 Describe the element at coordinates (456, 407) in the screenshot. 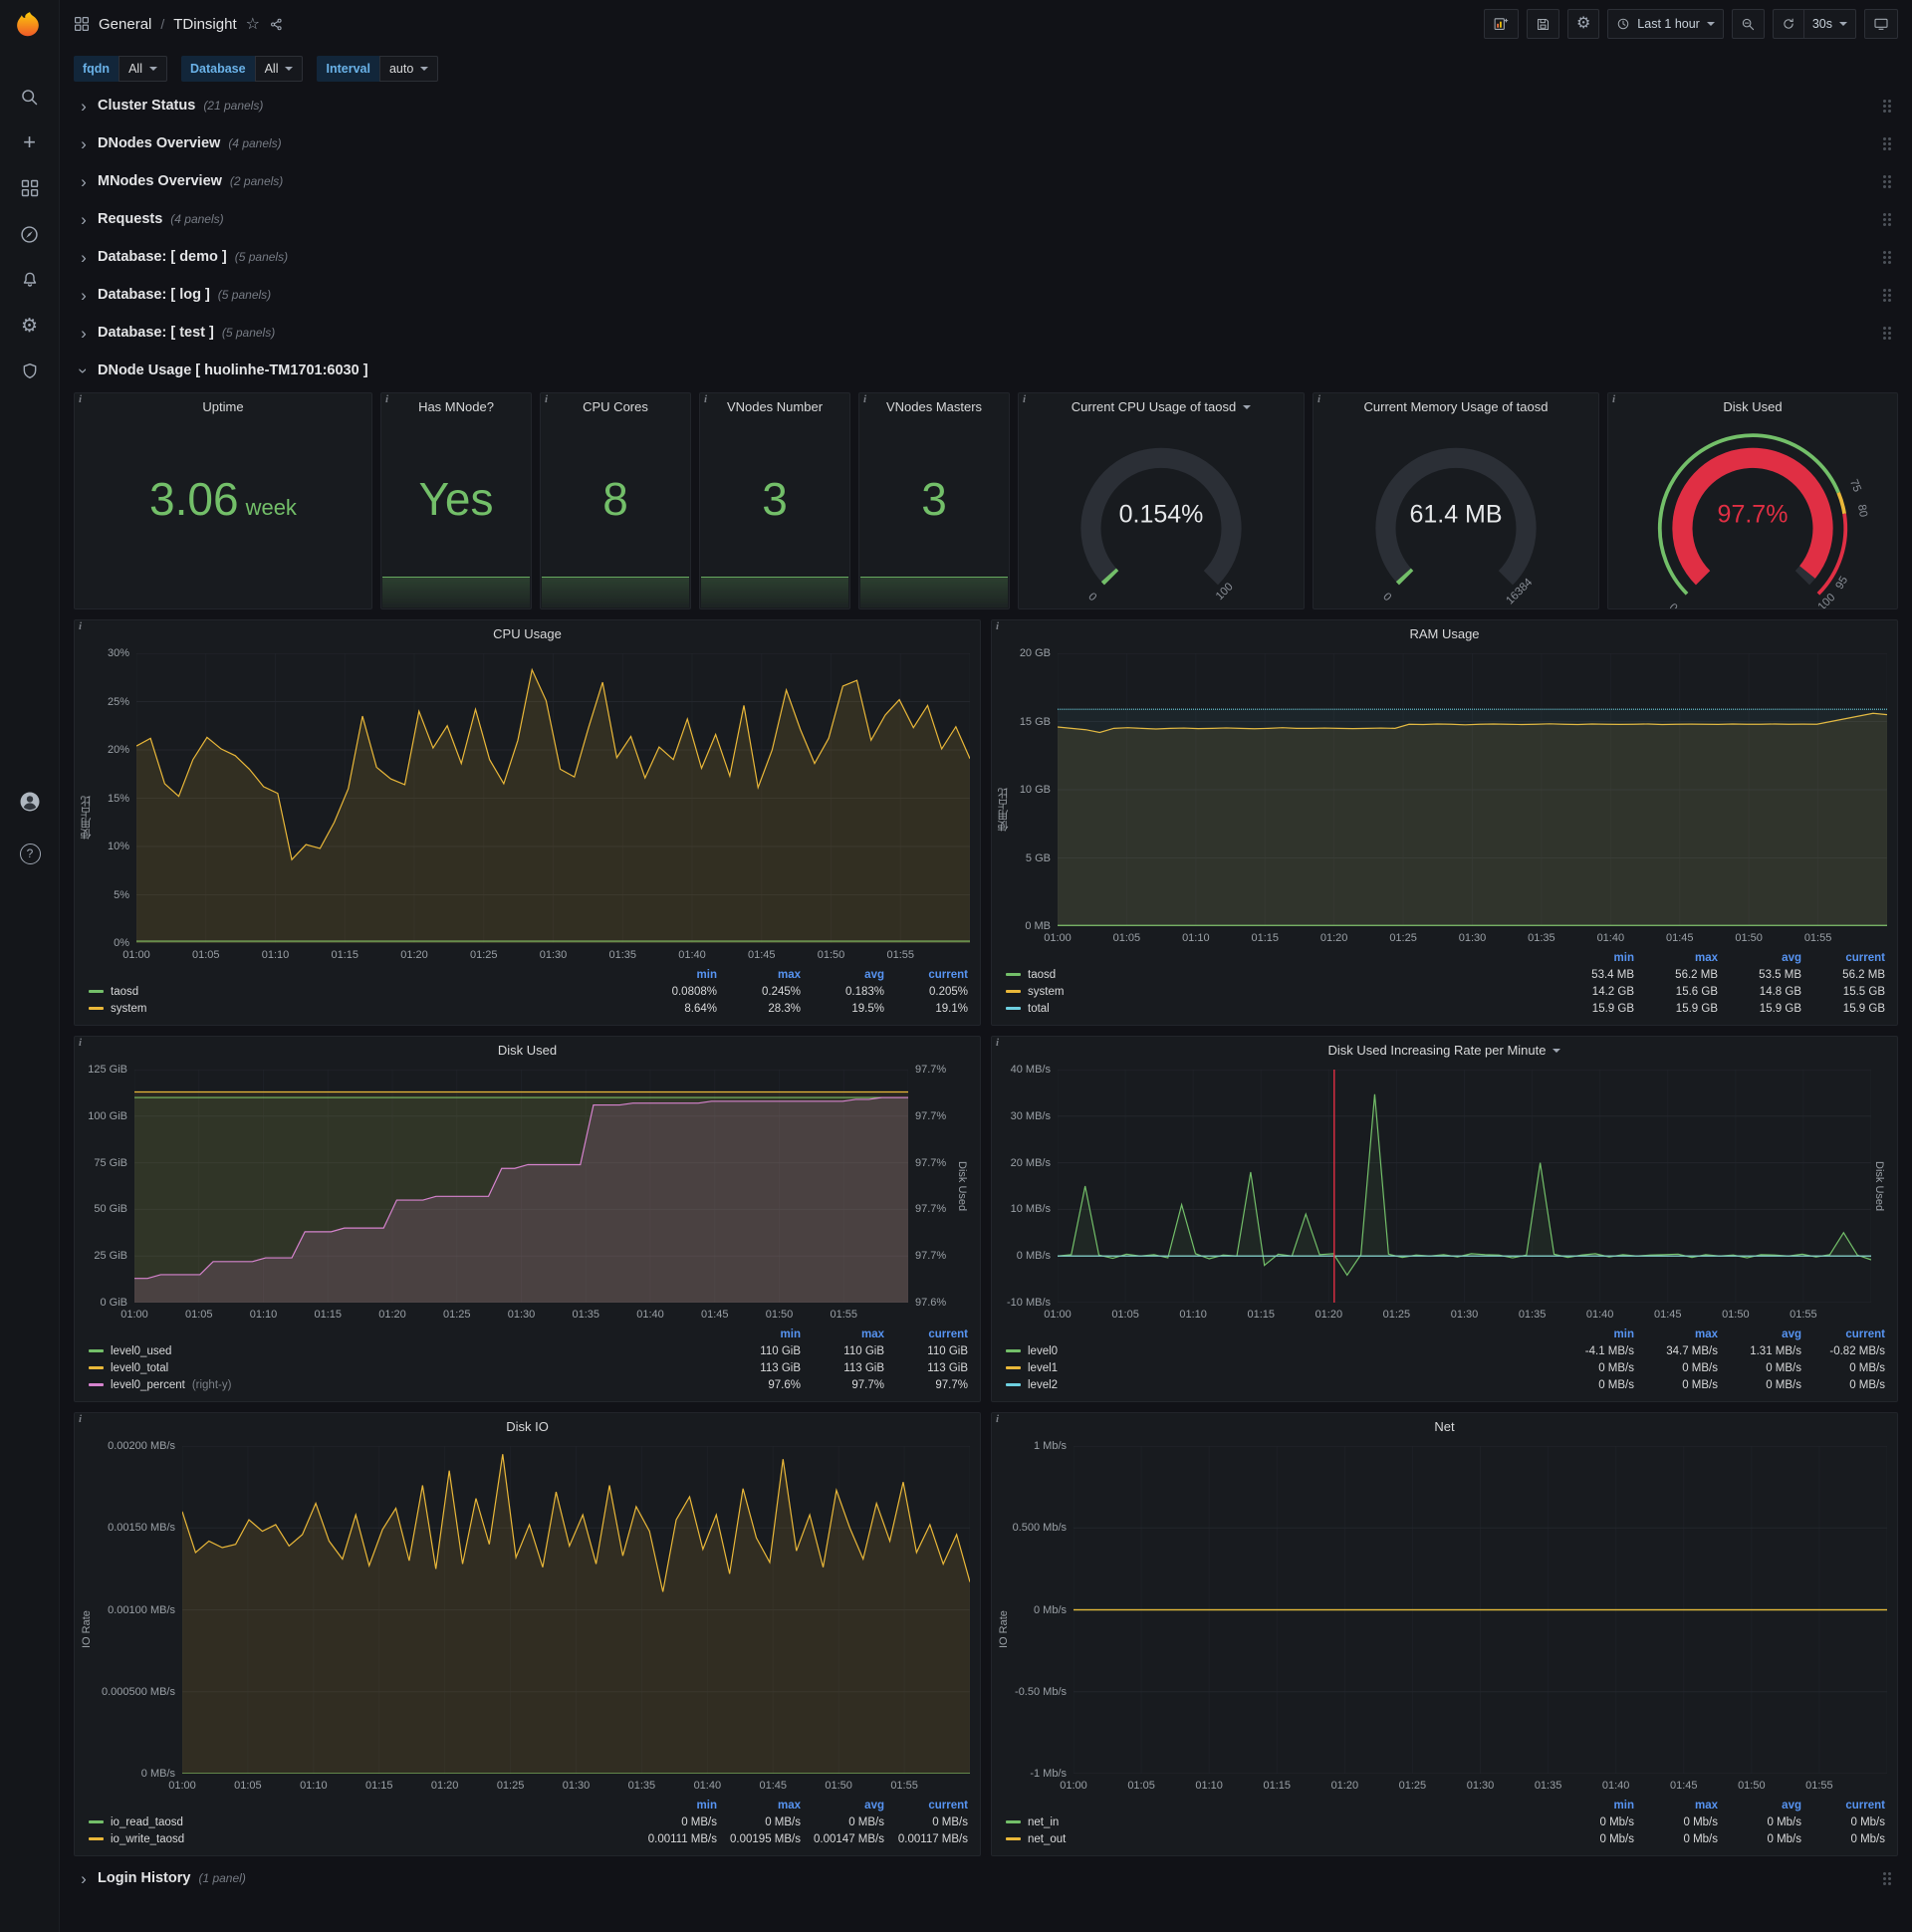

I see `panel-title: Has MNode?` at that location.